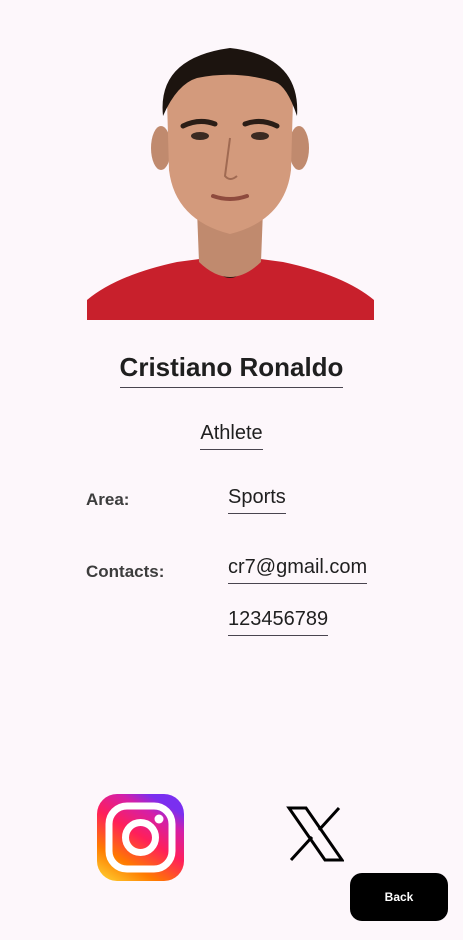 Image resolution: width=463 pixels, height=940 pixels. I want to click on profile-name-wrapper: Cristiano Ronaldo, so click(231, 369).